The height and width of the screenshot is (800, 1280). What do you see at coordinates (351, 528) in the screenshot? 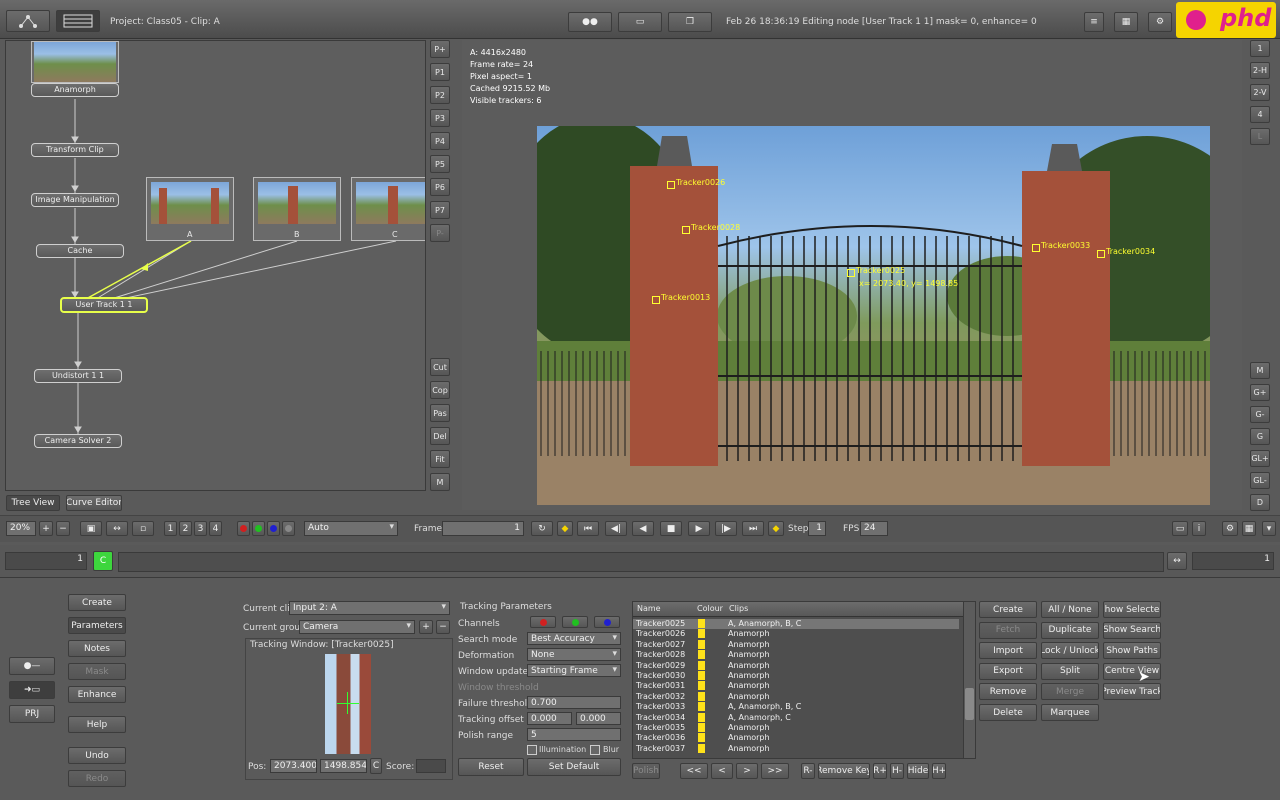
I see `display-mode-select: Auto` at bounding box center [351, 528].